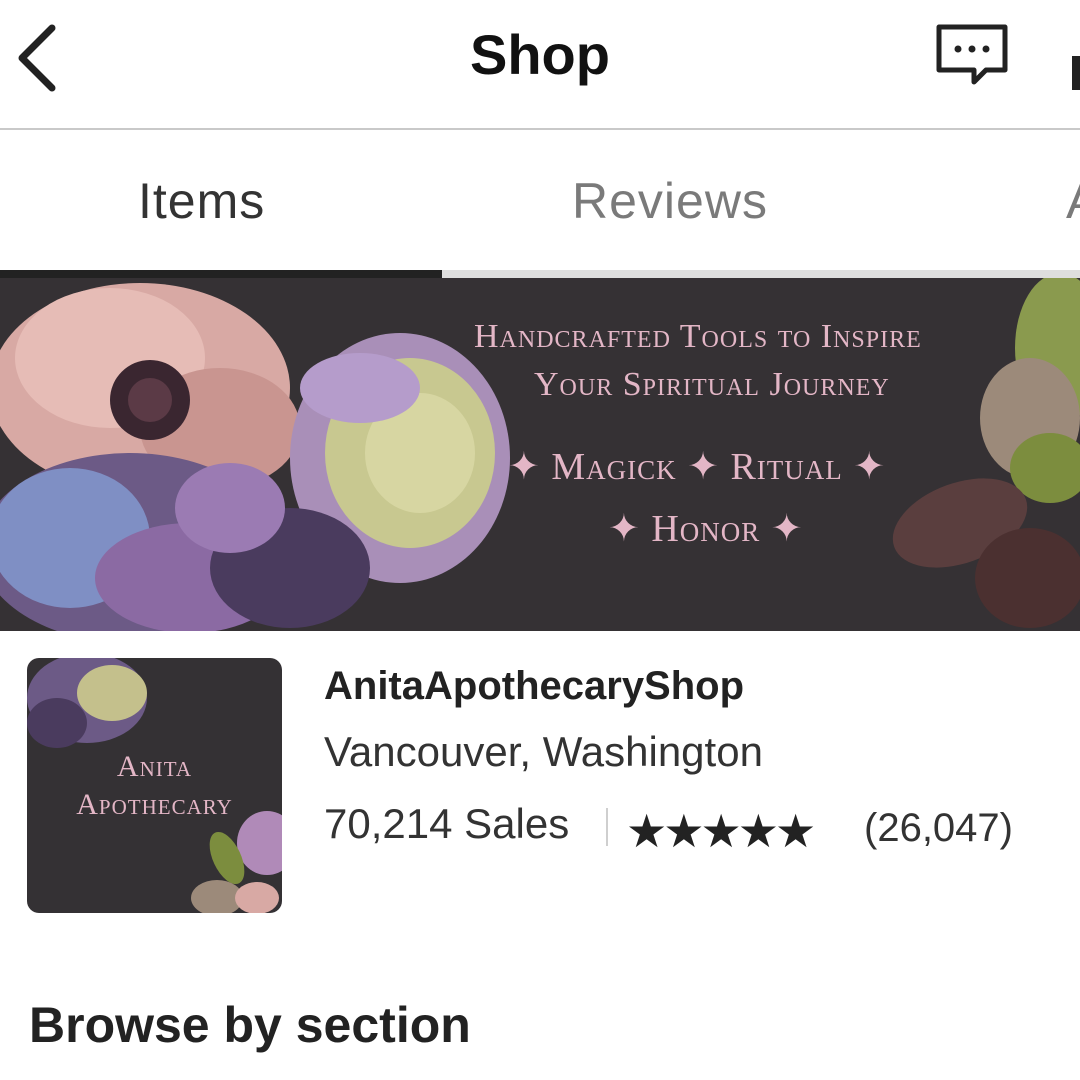 The width and height of the screenshot is (1080, 1080). I want to click on tab-reviews: Reviews, so click(670, 201).